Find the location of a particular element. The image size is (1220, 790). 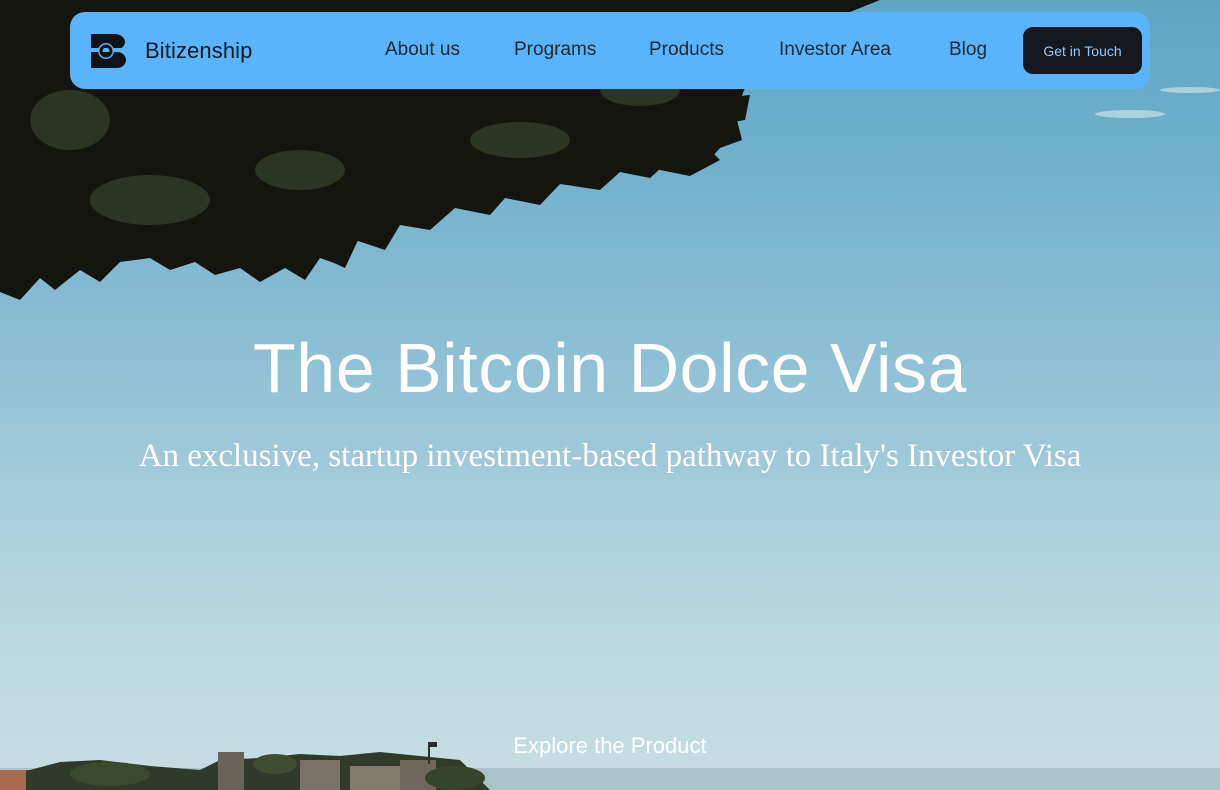

clouds is located at coordinates (1157, 102).